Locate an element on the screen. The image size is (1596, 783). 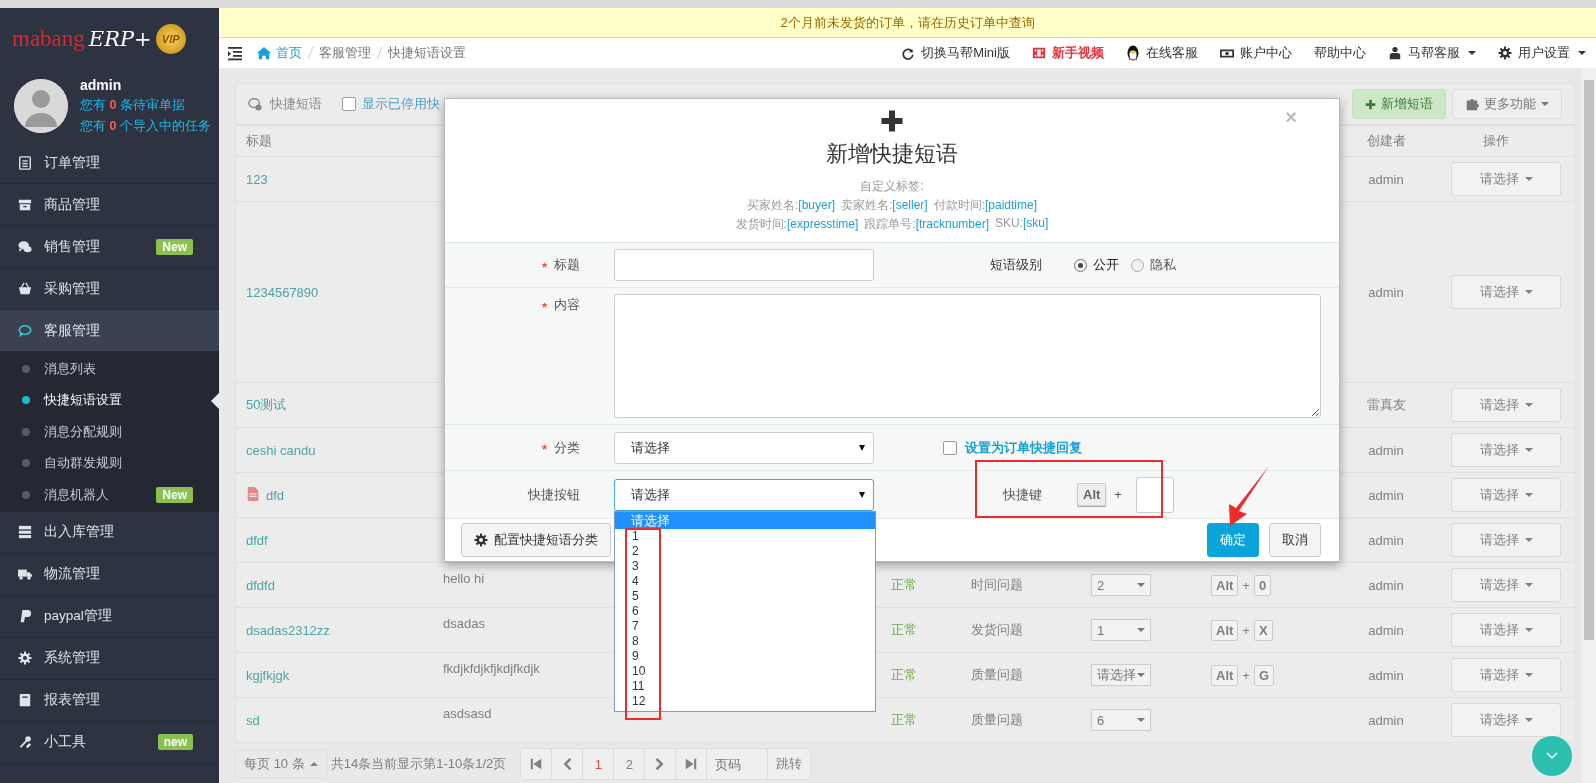
menu-item: 商品管理 is located at coordinates (109, 205).